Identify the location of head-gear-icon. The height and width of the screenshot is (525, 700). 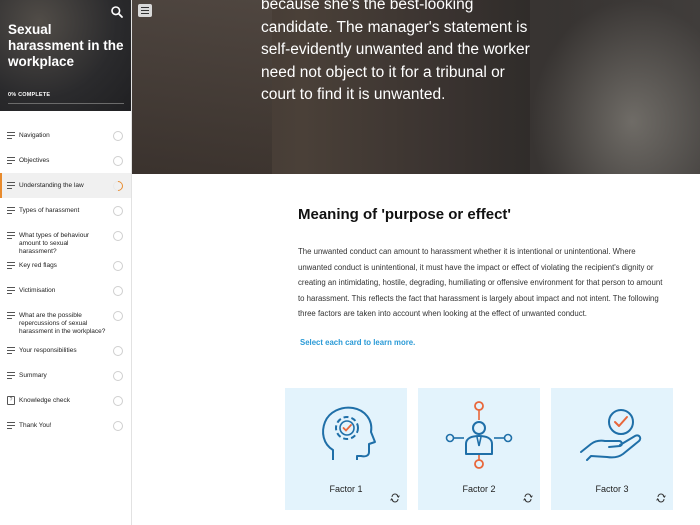
(349, 433).